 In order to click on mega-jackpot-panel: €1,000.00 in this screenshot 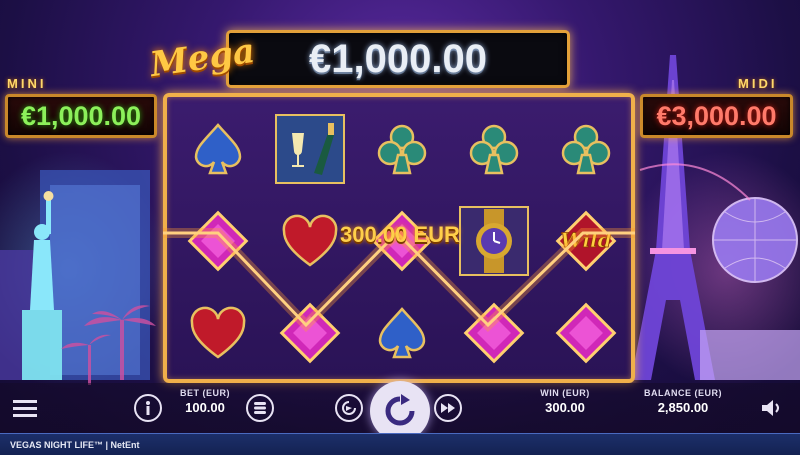, I will do `click(398, 59)`.